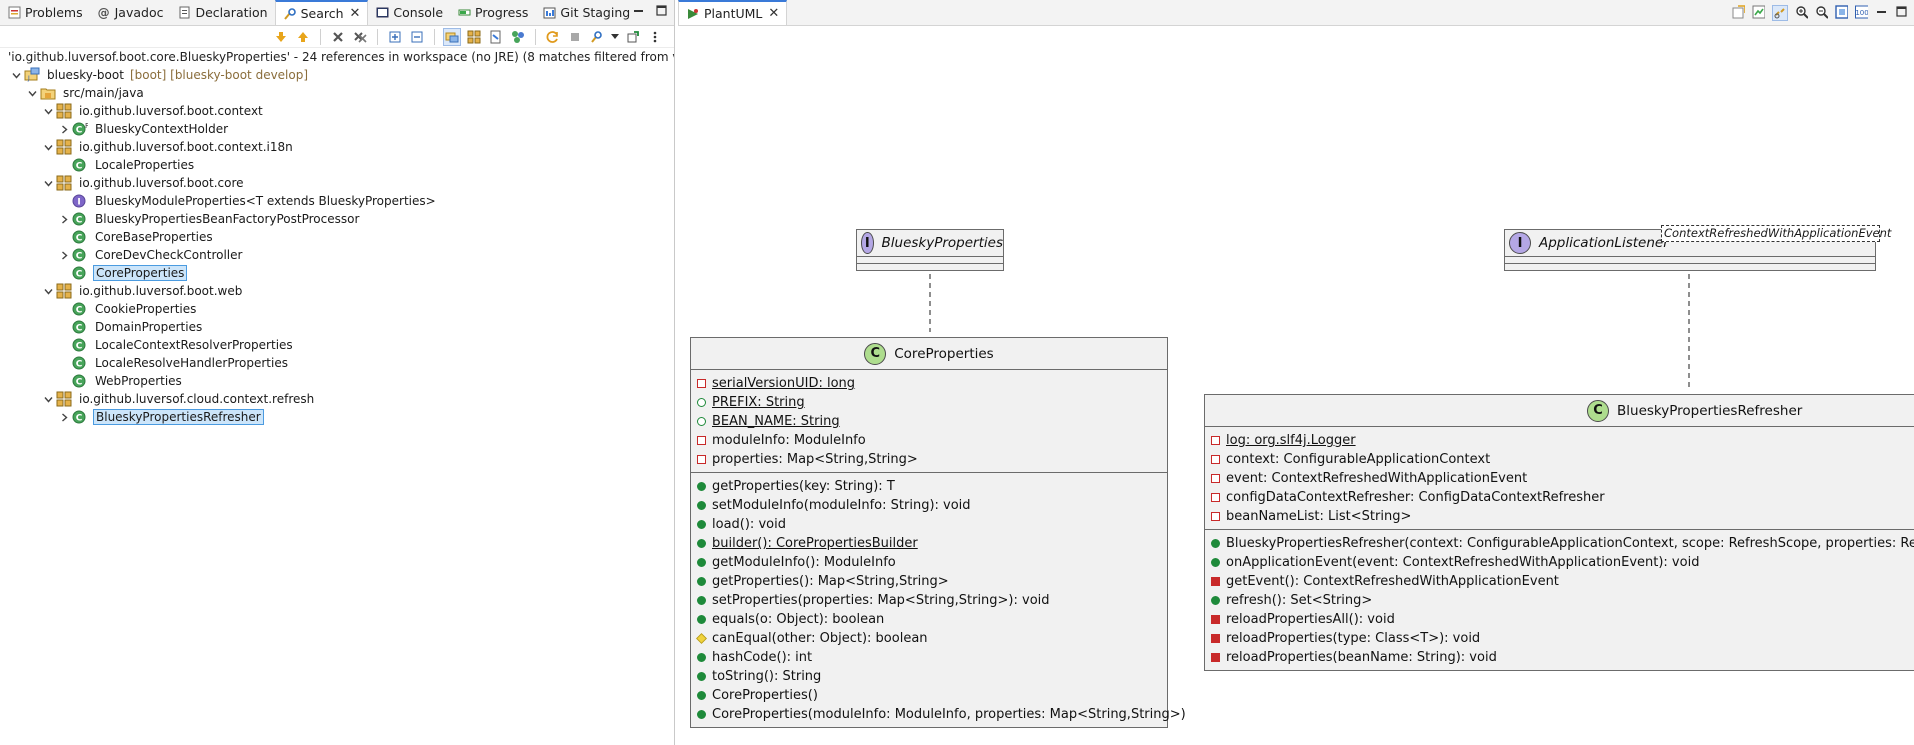  I want to click on tree-type-item: C CoreProperties, so click(337, 273).